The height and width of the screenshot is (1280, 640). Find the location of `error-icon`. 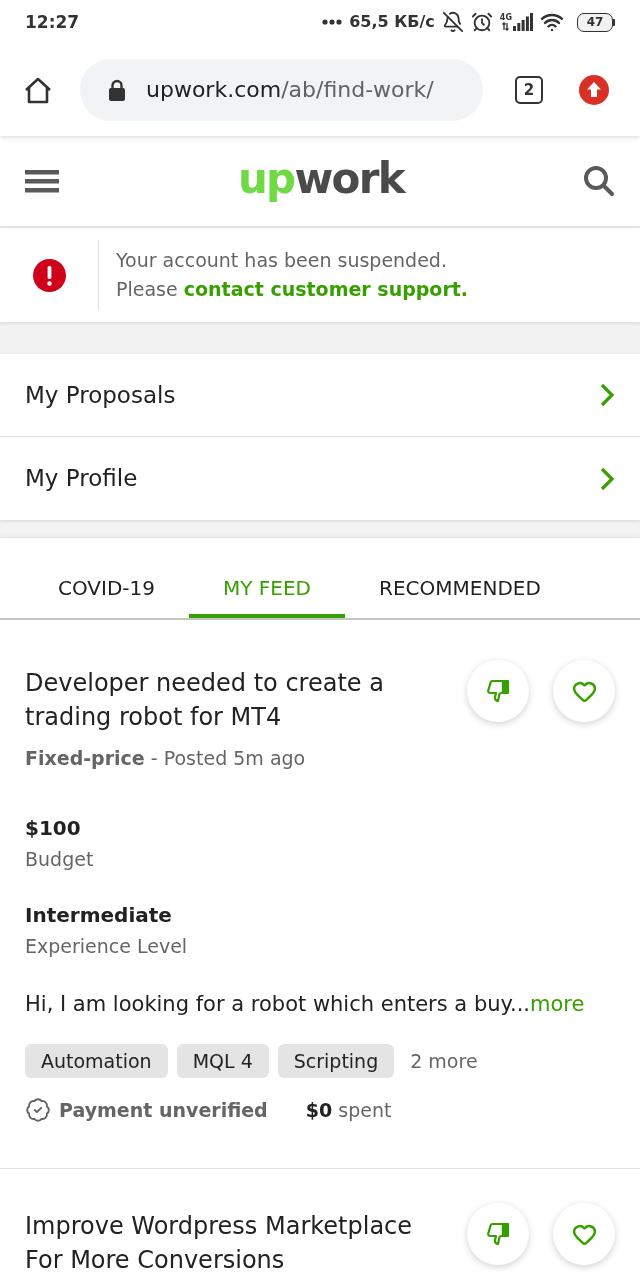

error-icon is located at coordinates (49, 275).